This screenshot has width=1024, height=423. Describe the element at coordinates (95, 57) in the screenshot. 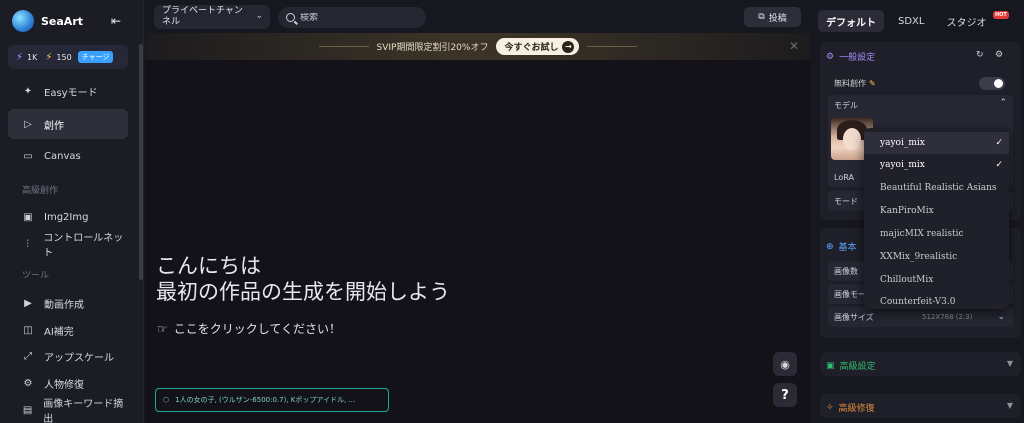

I see `charge-button: チャージ` at that location.